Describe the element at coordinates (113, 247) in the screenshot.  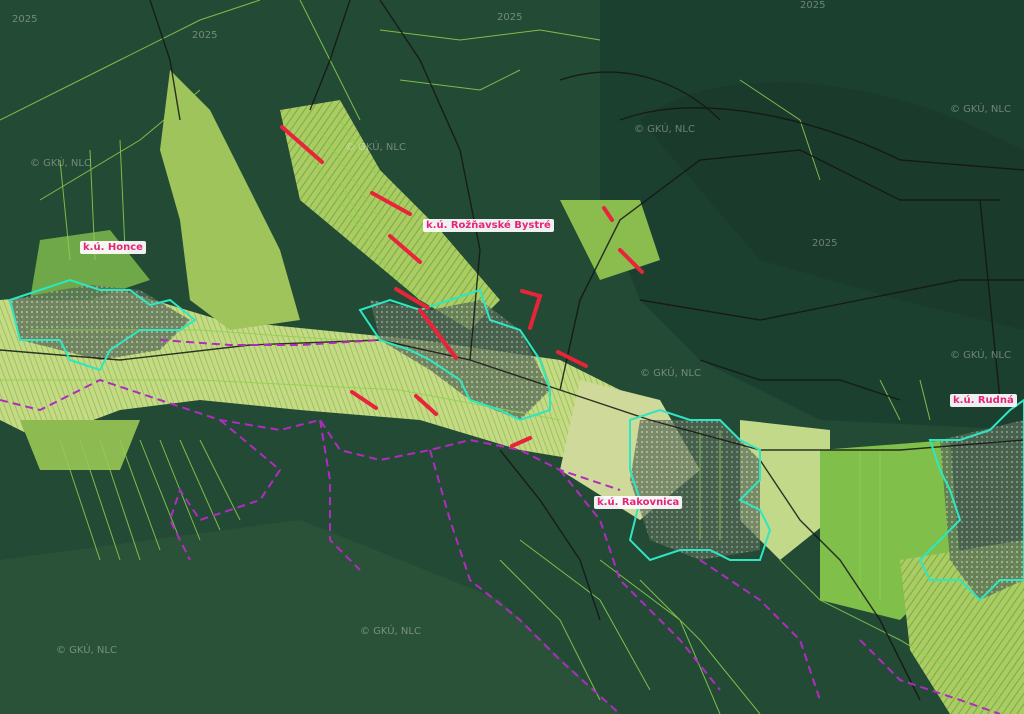
I see `label-honce: k.ú. Honce` at that location.